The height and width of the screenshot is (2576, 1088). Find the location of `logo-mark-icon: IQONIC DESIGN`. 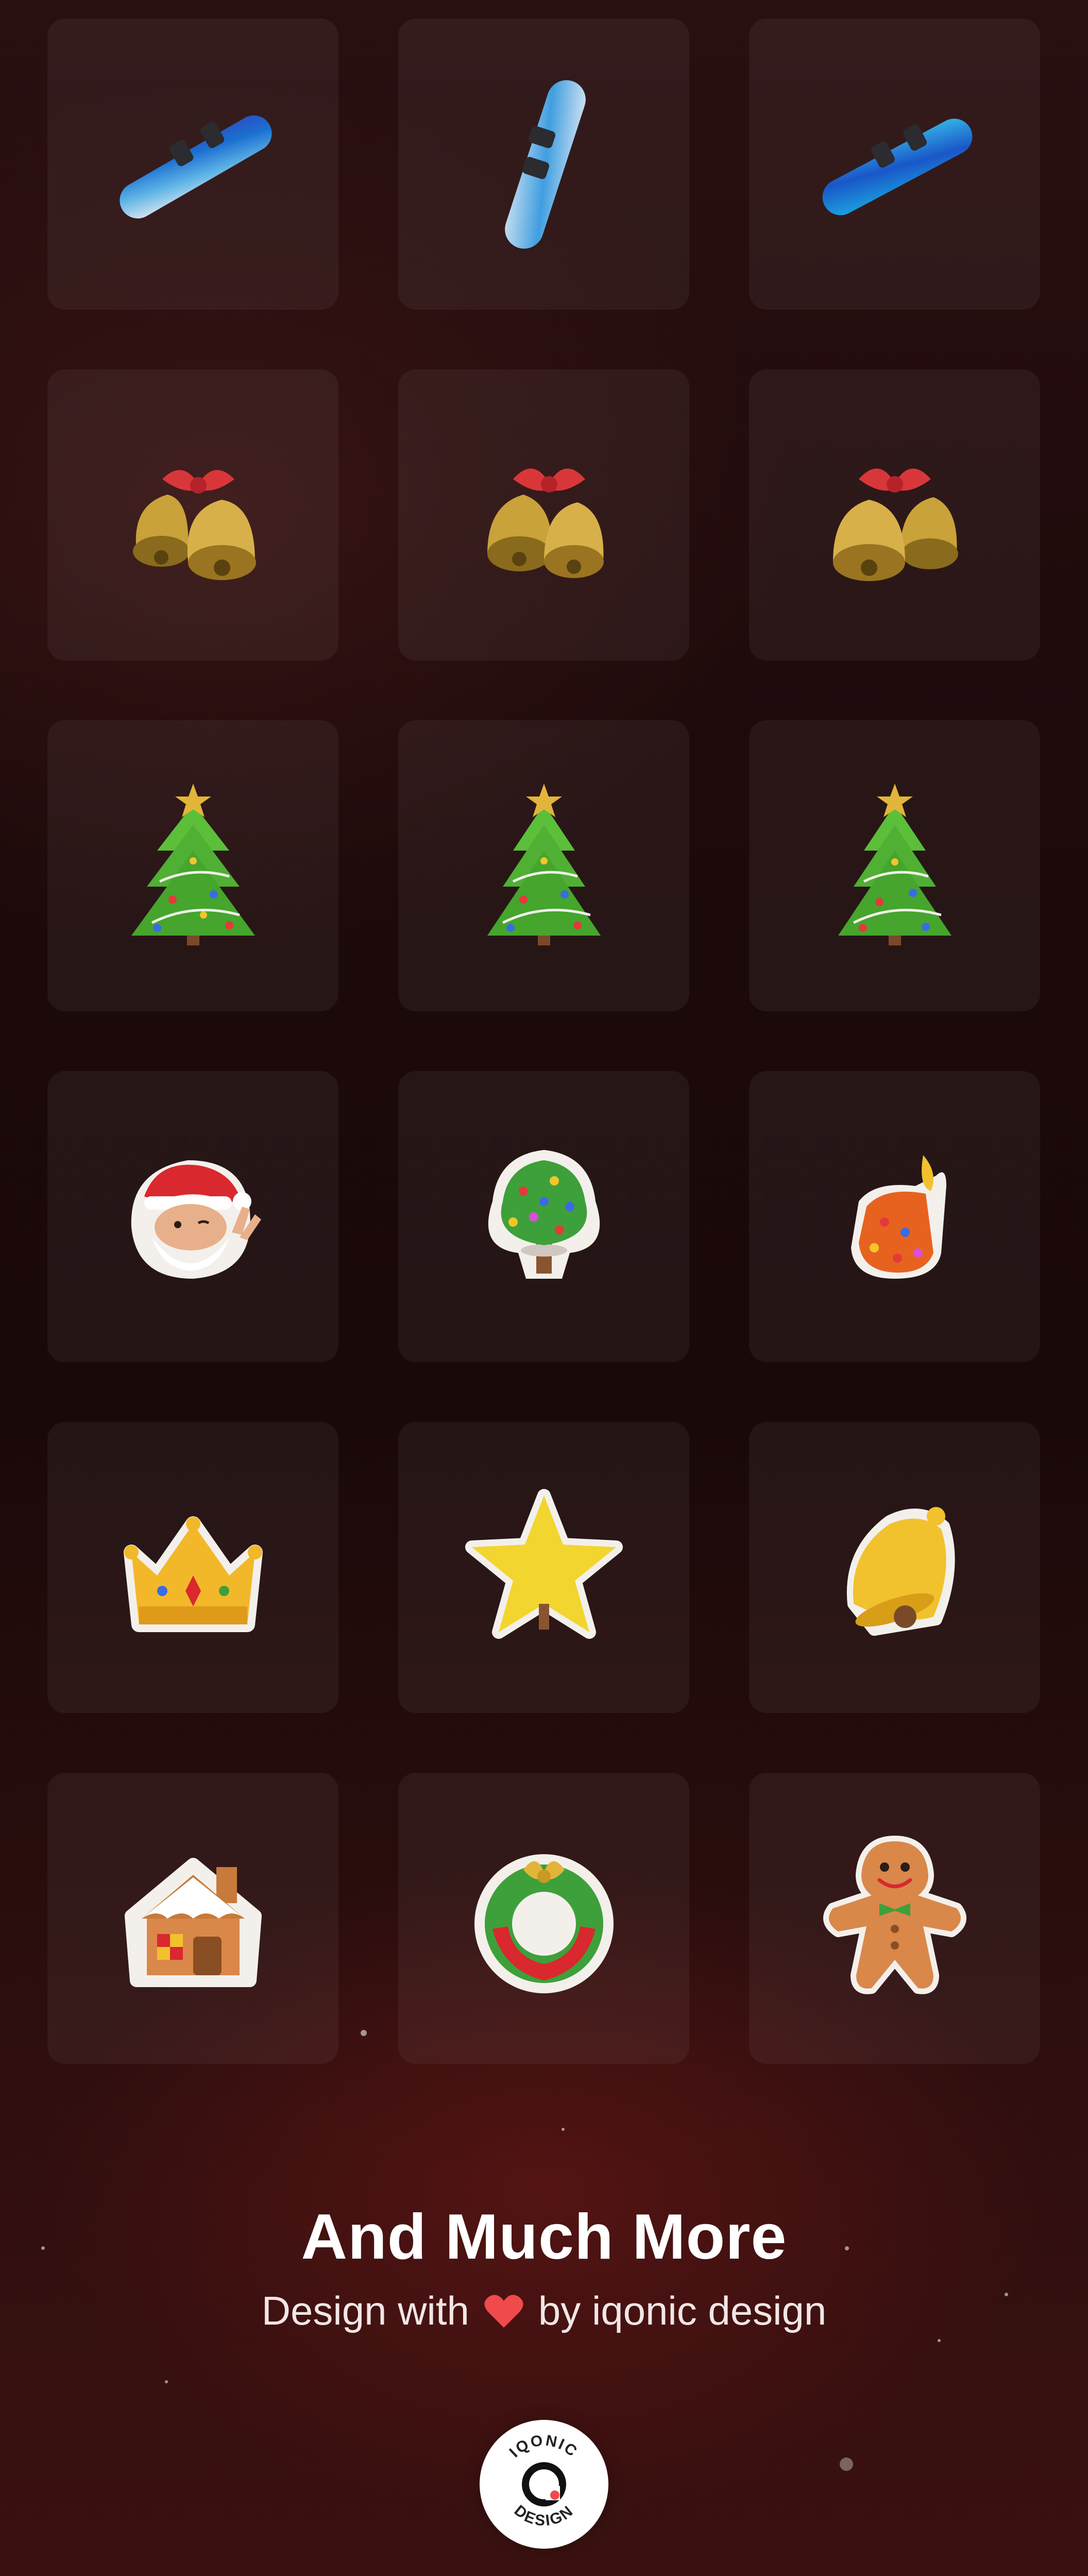

logo-mark-icon: IQONIC DESIGN is located at coordinates (544, 2481).